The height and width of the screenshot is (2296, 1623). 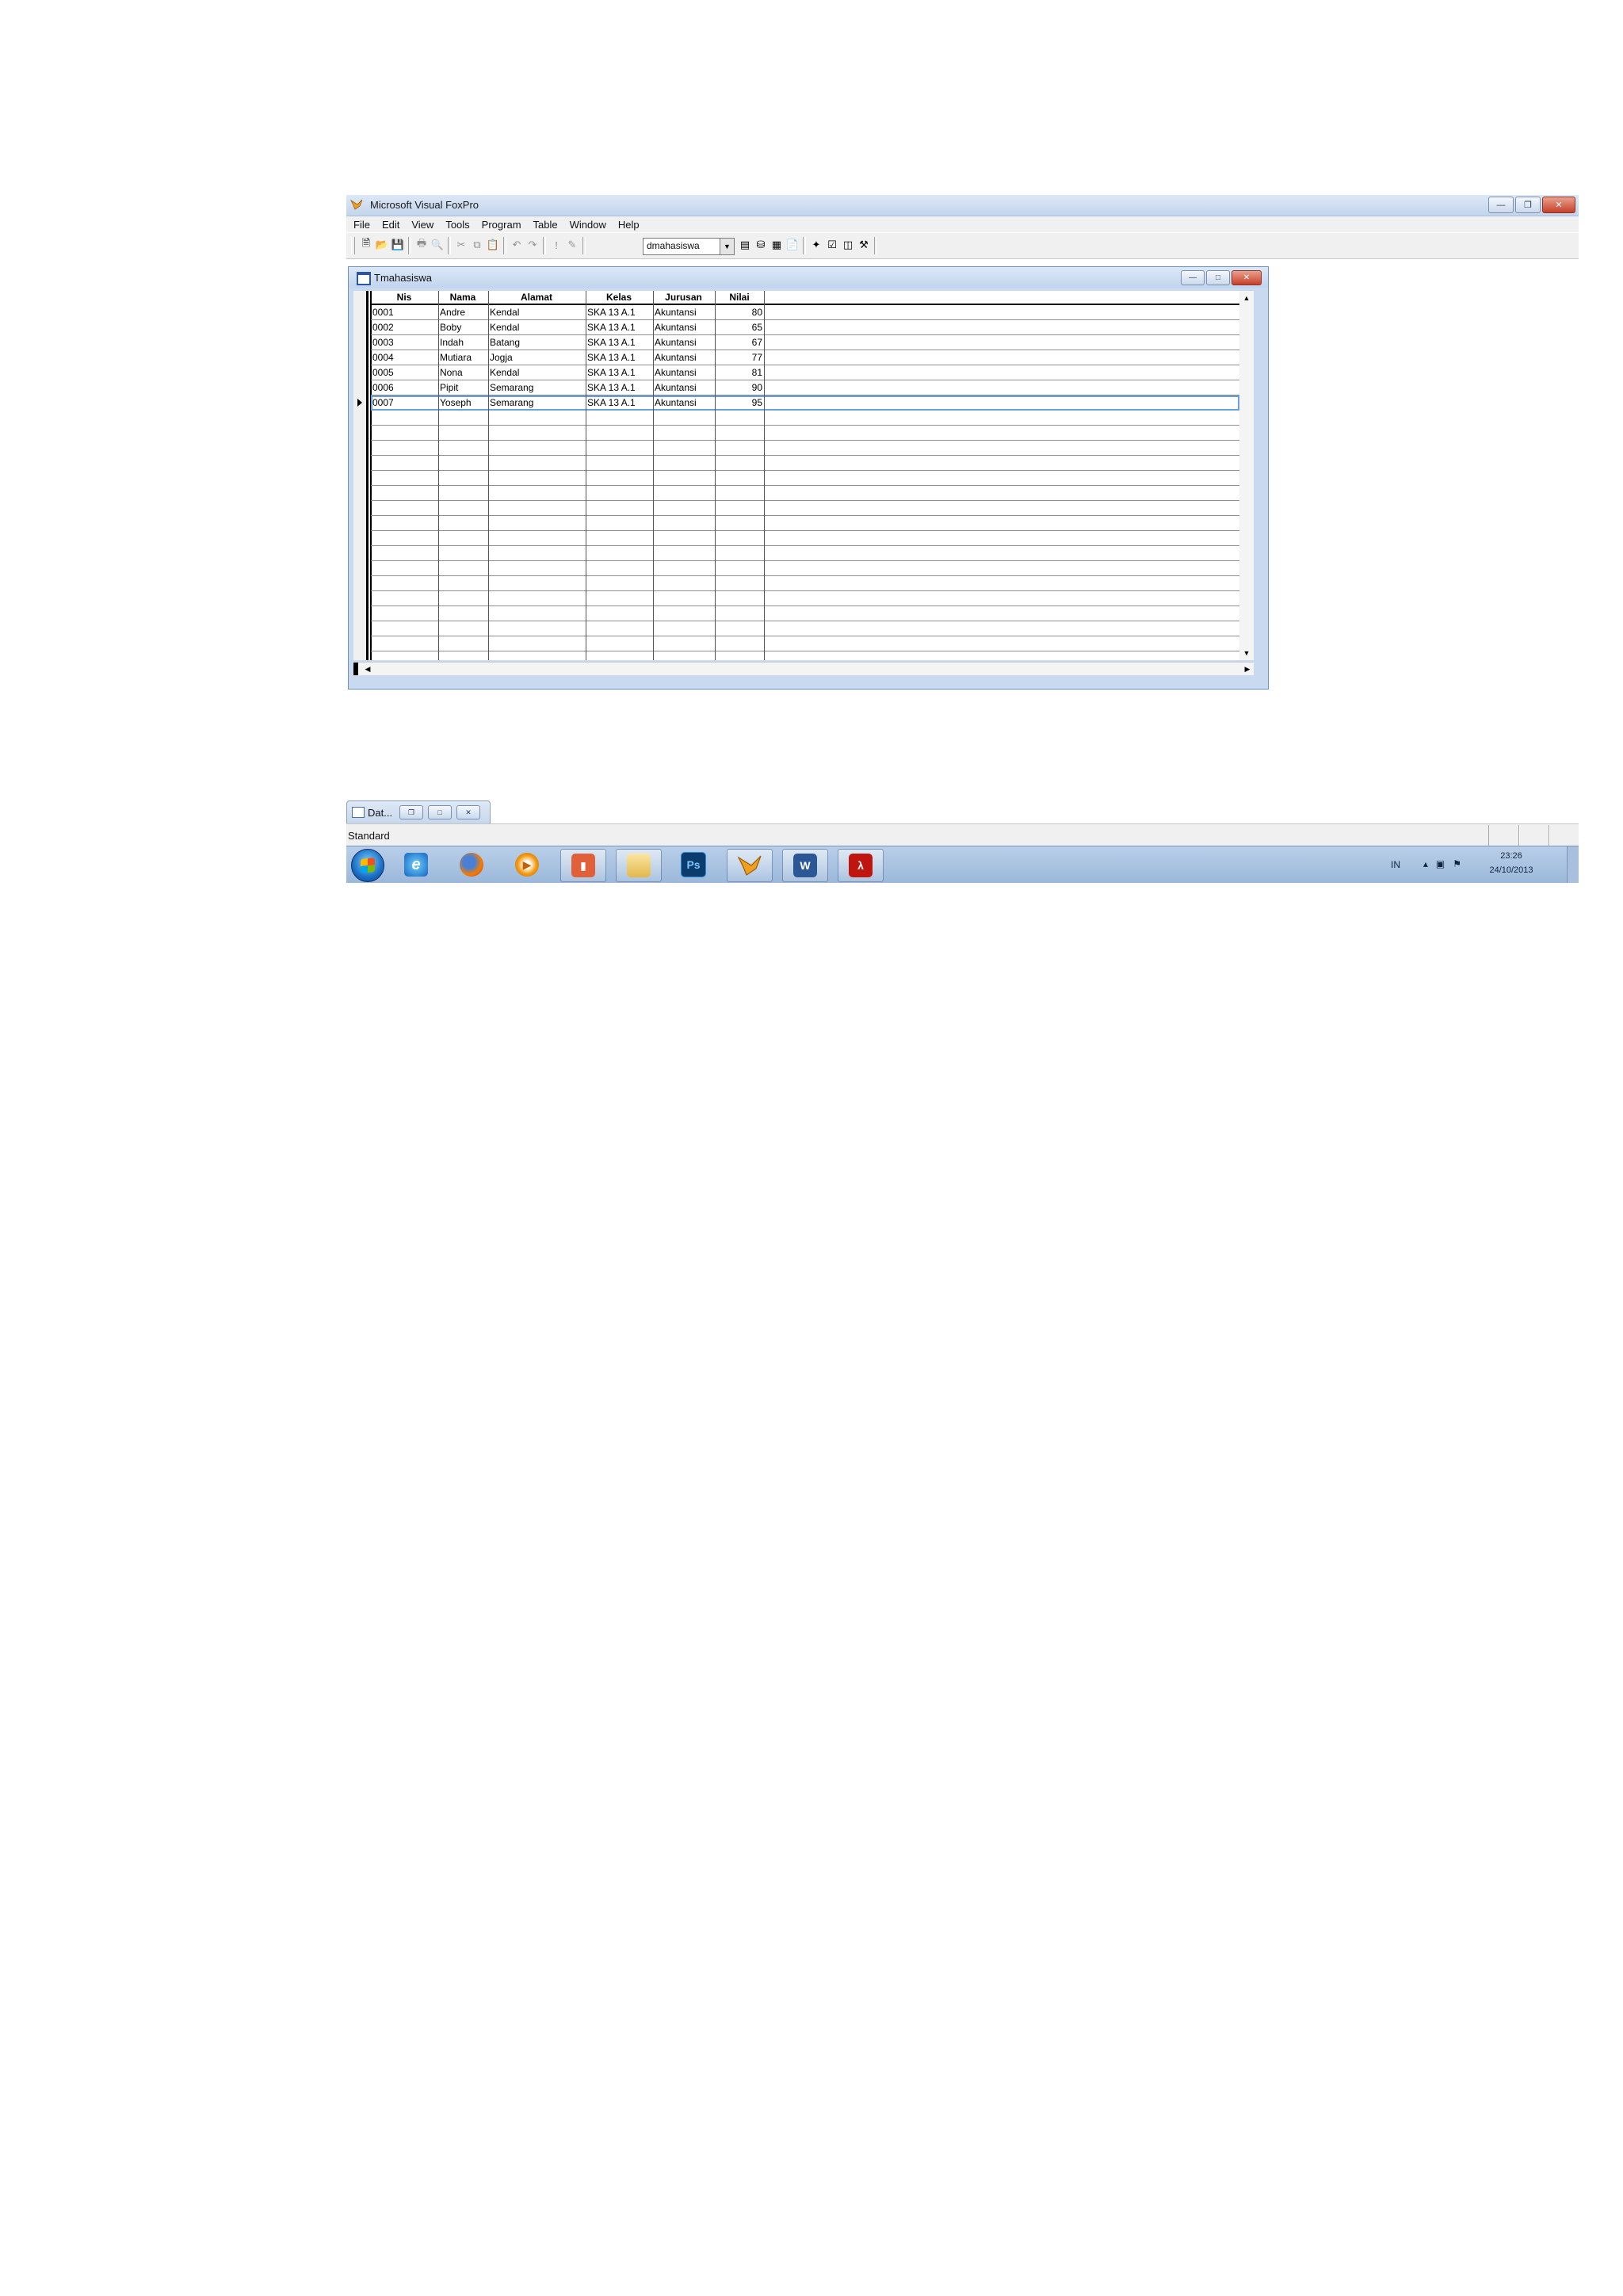 I want to click on cell-nilai: 67, so click(x=739, y=342).